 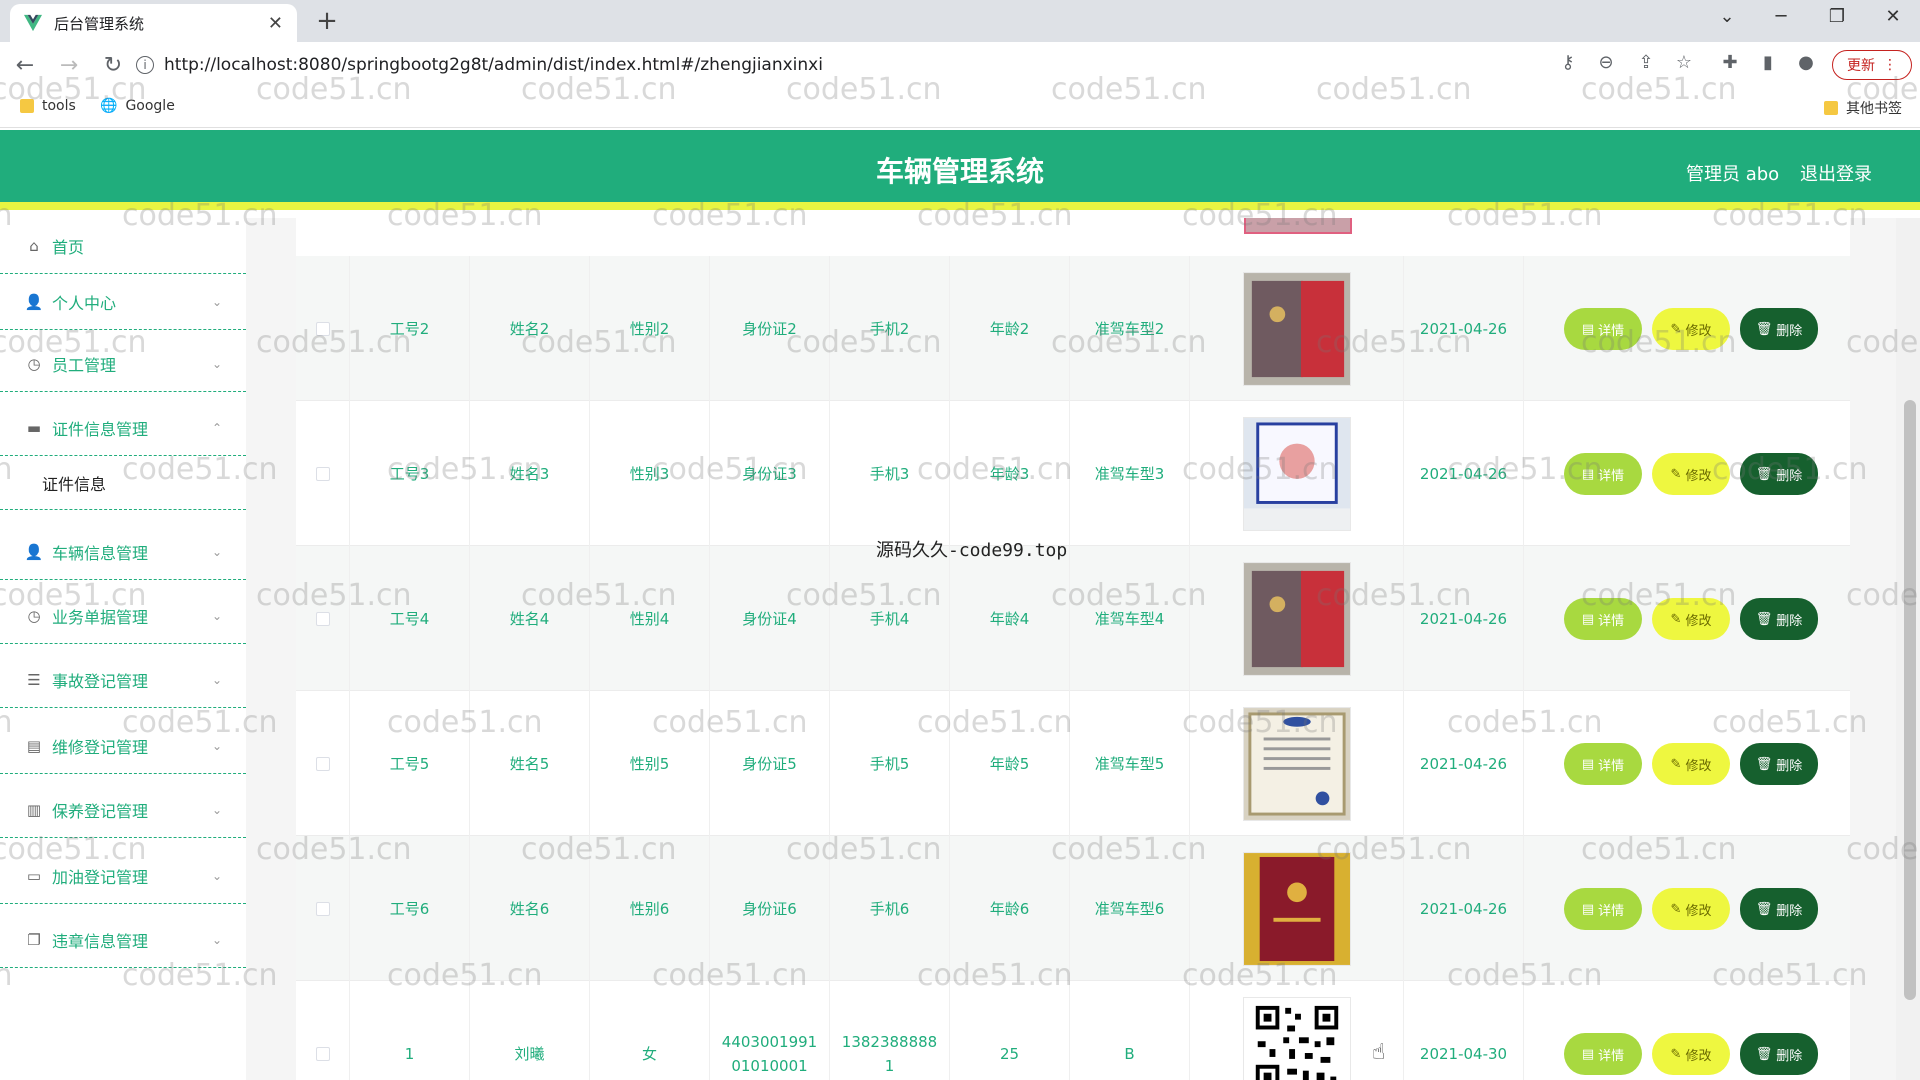 I want to click on sidebar-item-accidents: ☰ 事故登记管理 ⌄, so click(x=123, y=680).